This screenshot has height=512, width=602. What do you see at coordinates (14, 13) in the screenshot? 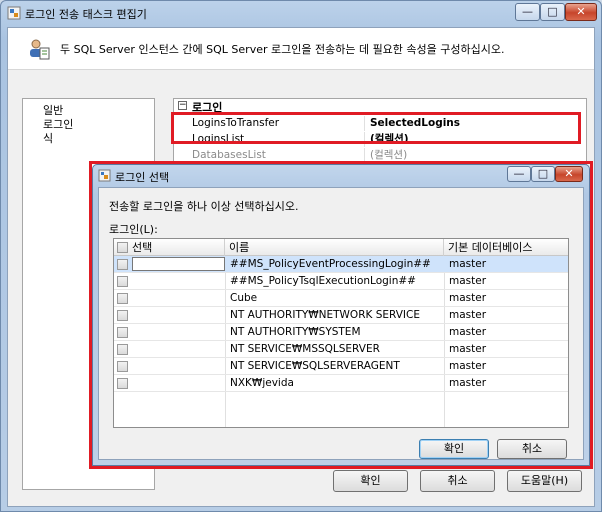
I see `window-app-icon` at bounding box center [14, 13].